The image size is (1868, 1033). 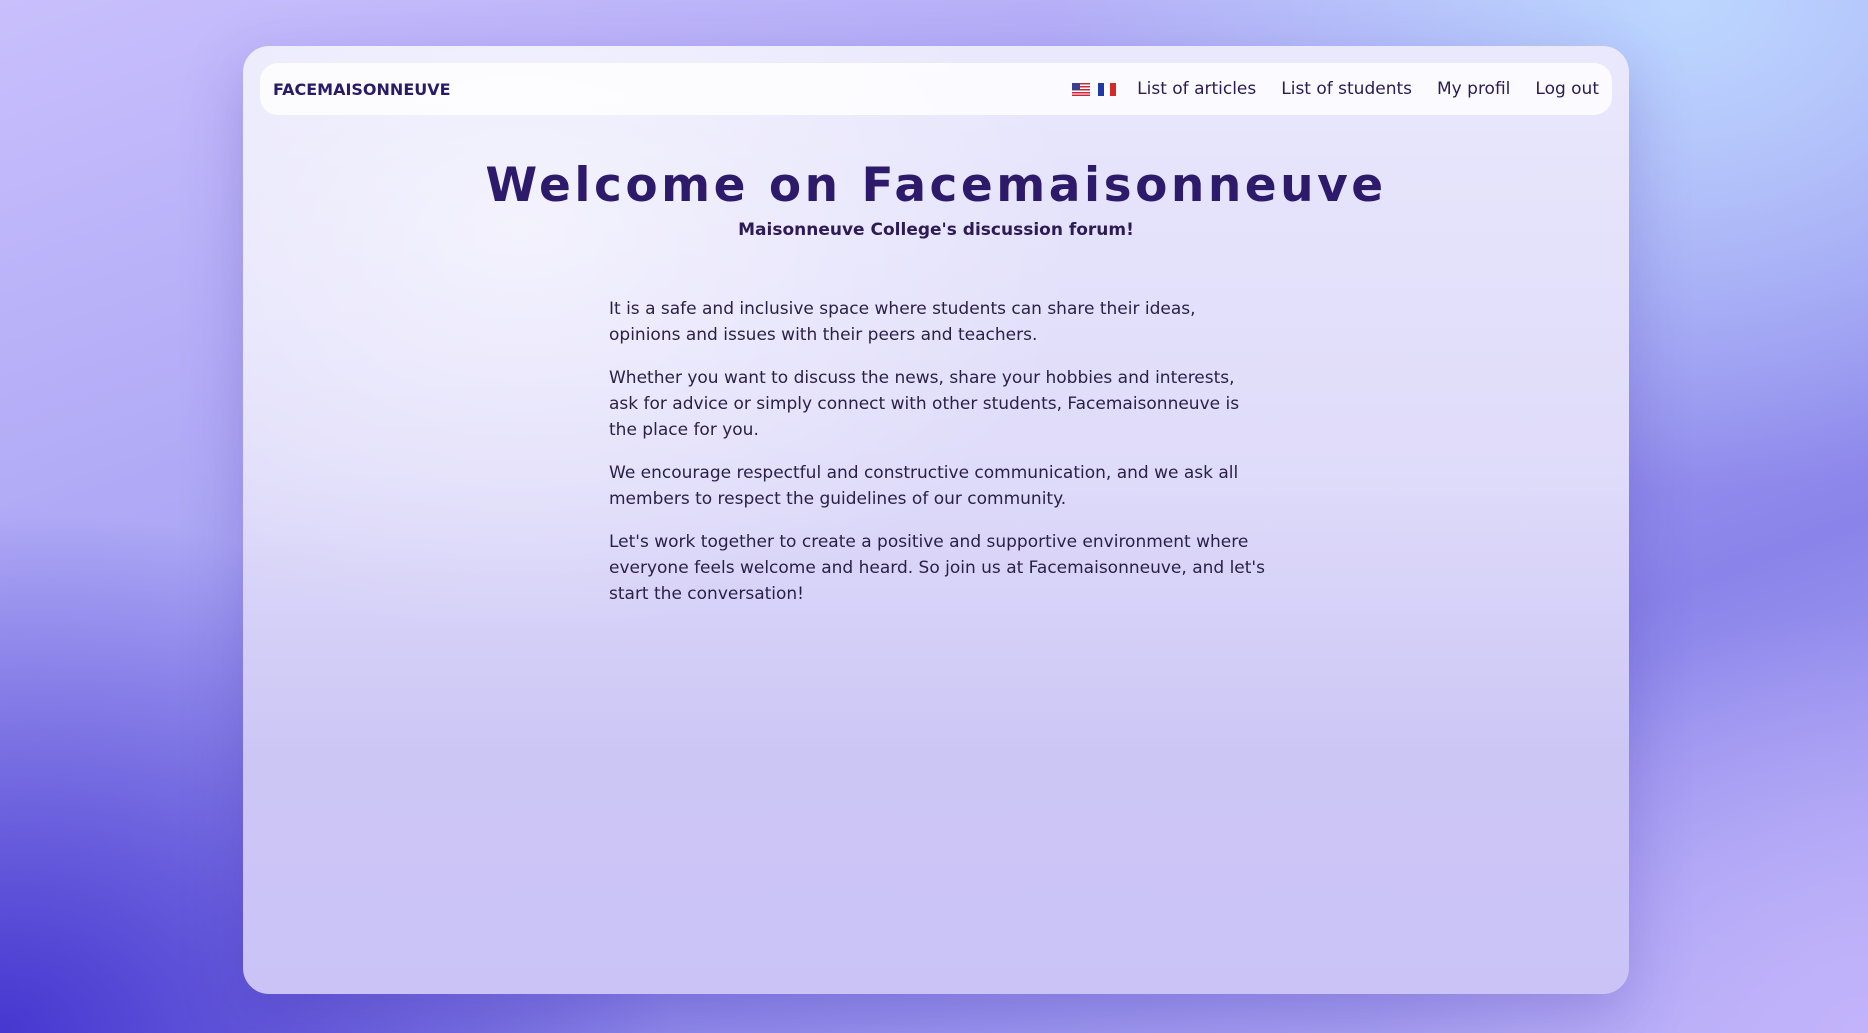 What do you see at coordinates (1346, 89) in the screenshot?
I see `nav-link-students: List of students` at bounding box center [1346, 89].